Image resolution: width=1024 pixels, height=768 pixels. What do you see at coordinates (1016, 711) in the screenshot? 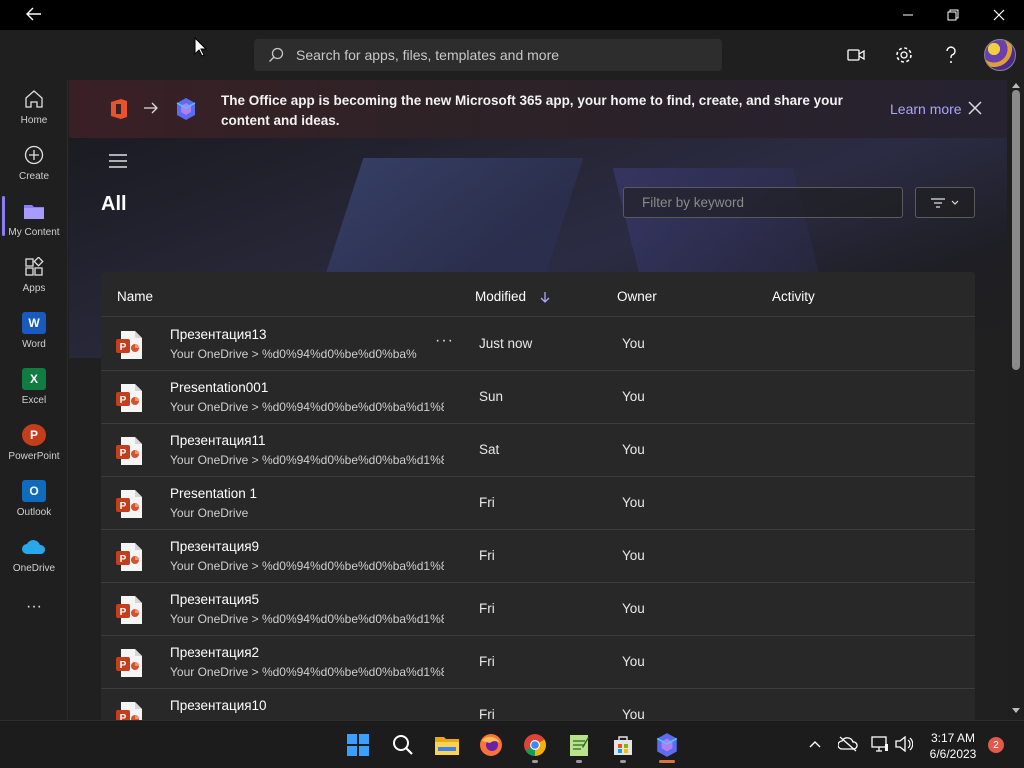
I see `scroll-down-arrow-icon` at bounding box center [1016, 711].